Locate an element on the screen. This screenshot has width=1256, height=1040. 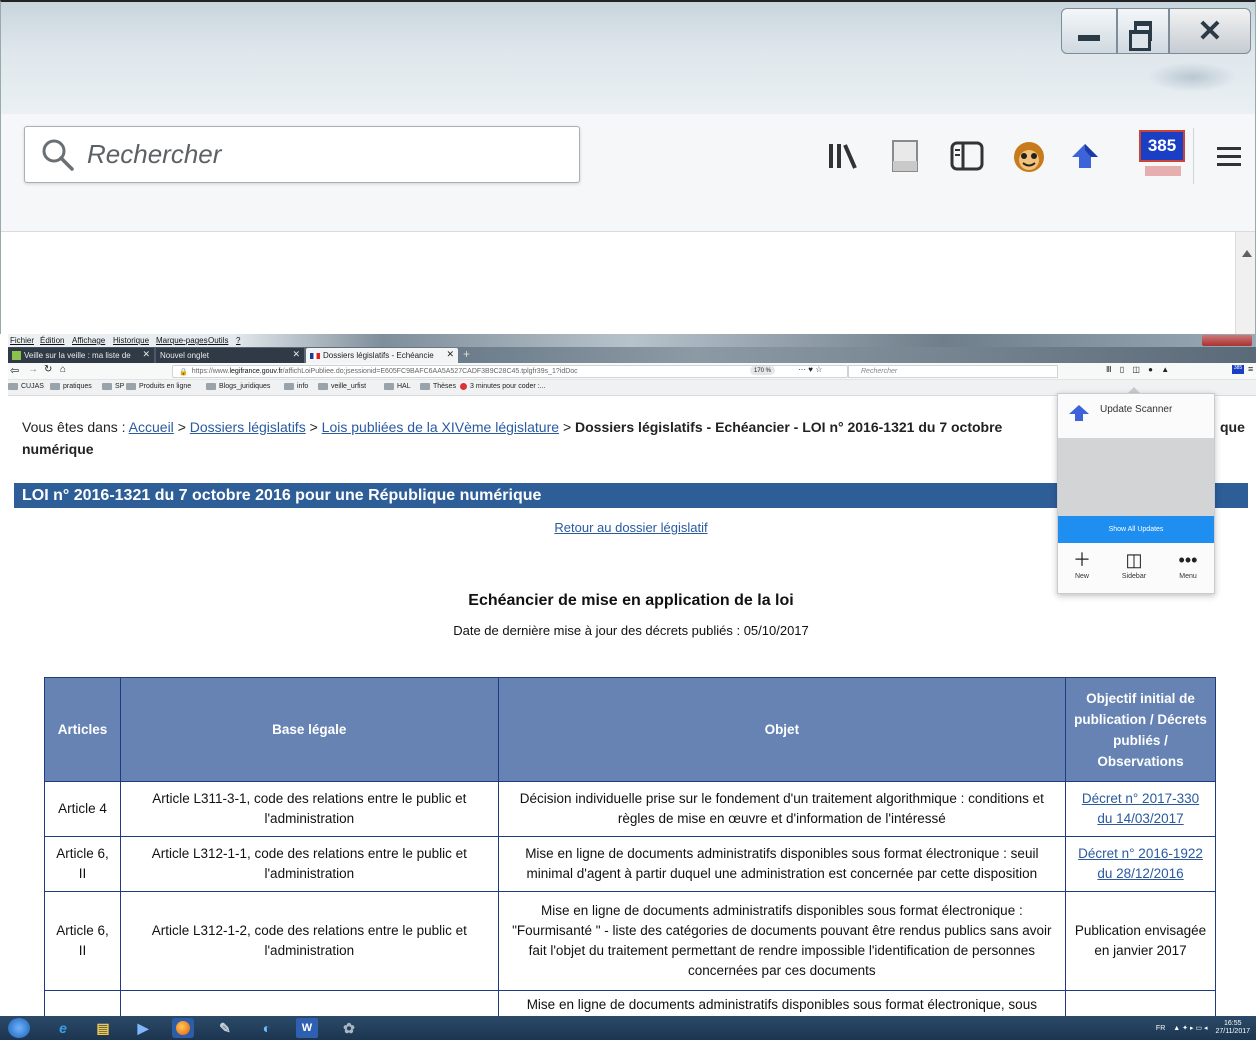
bookmark-blogs: Blogs_juridiques is located at coordinates (238, 386).